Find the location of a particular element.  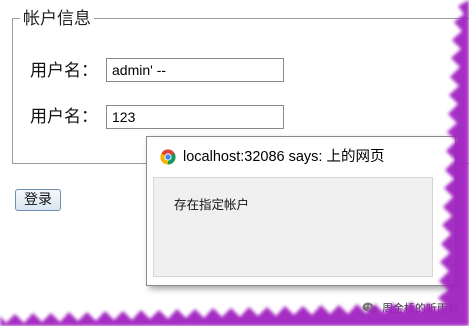

dialog-titlebar: localhost:32086 says: 上的网页 is located at coordinates (301, 157).